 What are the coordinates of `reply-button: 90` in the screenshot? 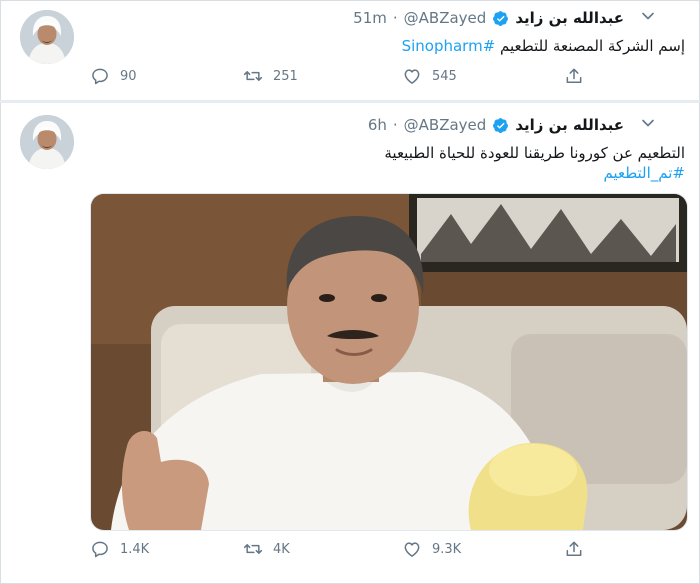 It's located at (113, 76).